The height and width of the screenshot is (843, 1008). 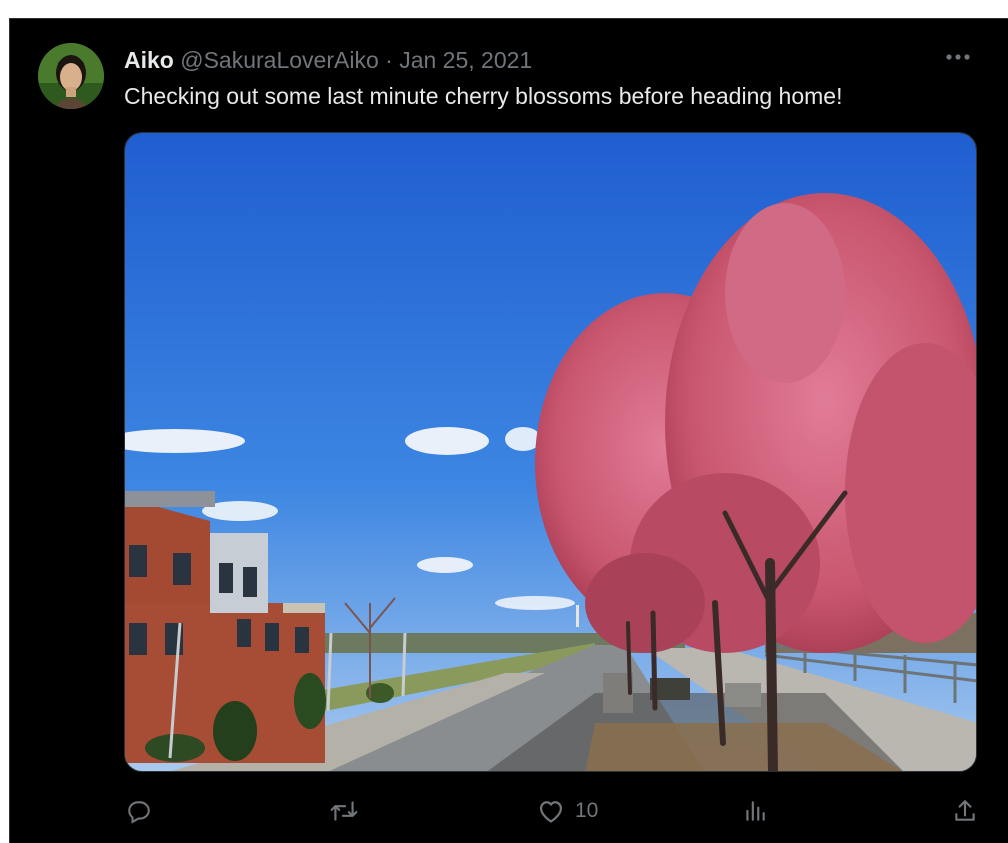 I want to click on share-icon, so click(x=965, y=810).